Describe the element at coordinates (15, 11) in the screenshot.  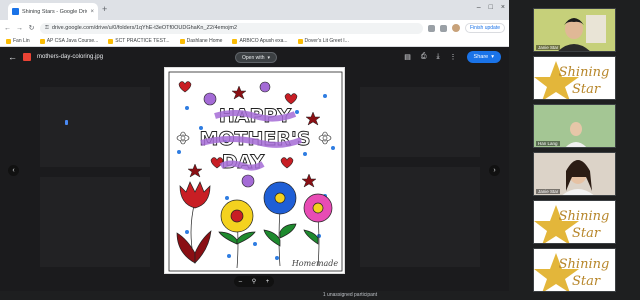
I see `drive-favicon-icon` at that location.